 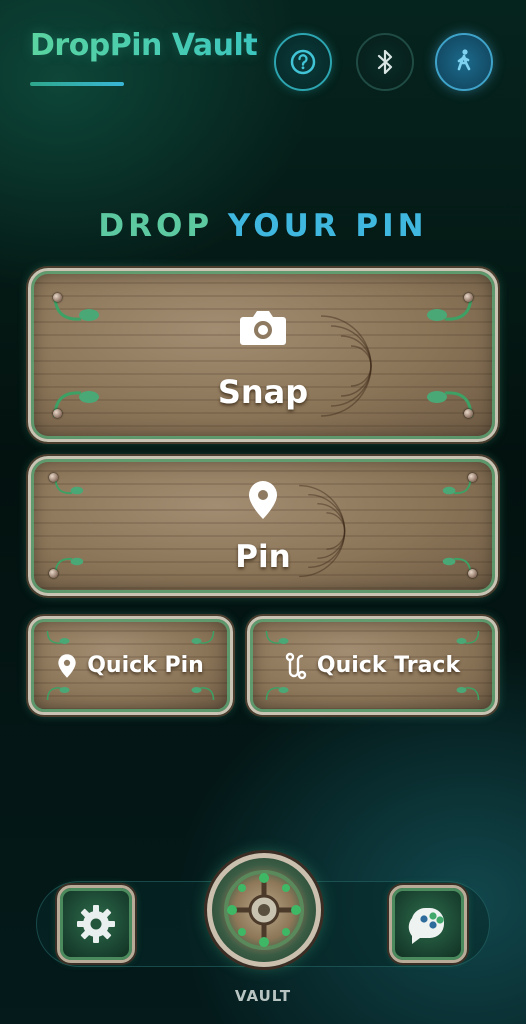 I want to click on vault-button, so click(x=264, y=910).